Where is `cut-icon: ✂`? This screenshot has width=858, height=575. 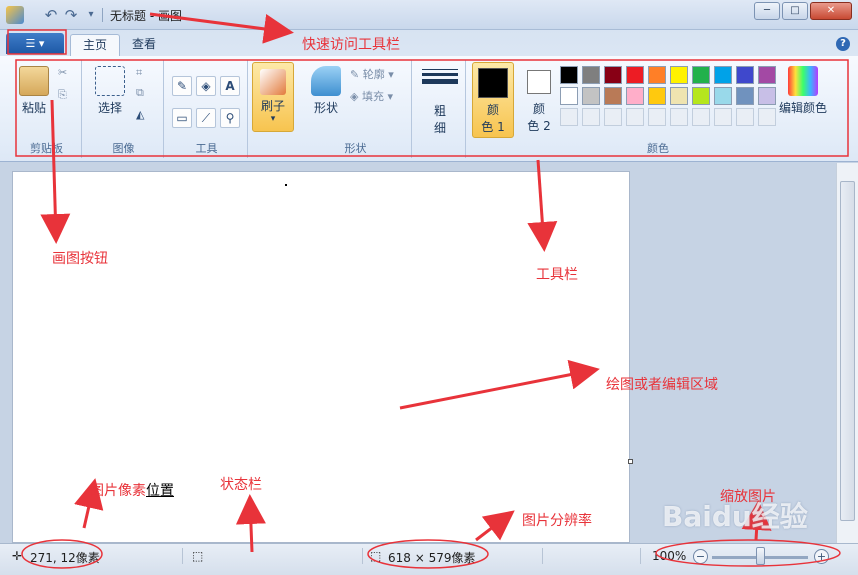
cut-icon: ✂ is located at coordinates (62, 72).